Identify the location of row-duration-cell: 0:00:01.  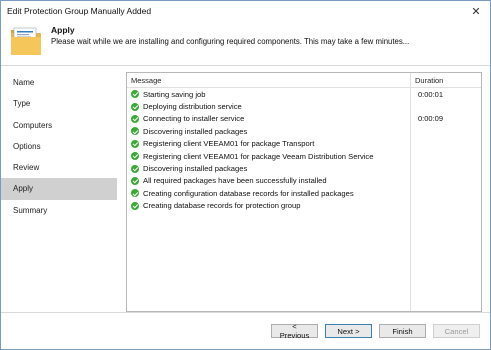
(431, 94).